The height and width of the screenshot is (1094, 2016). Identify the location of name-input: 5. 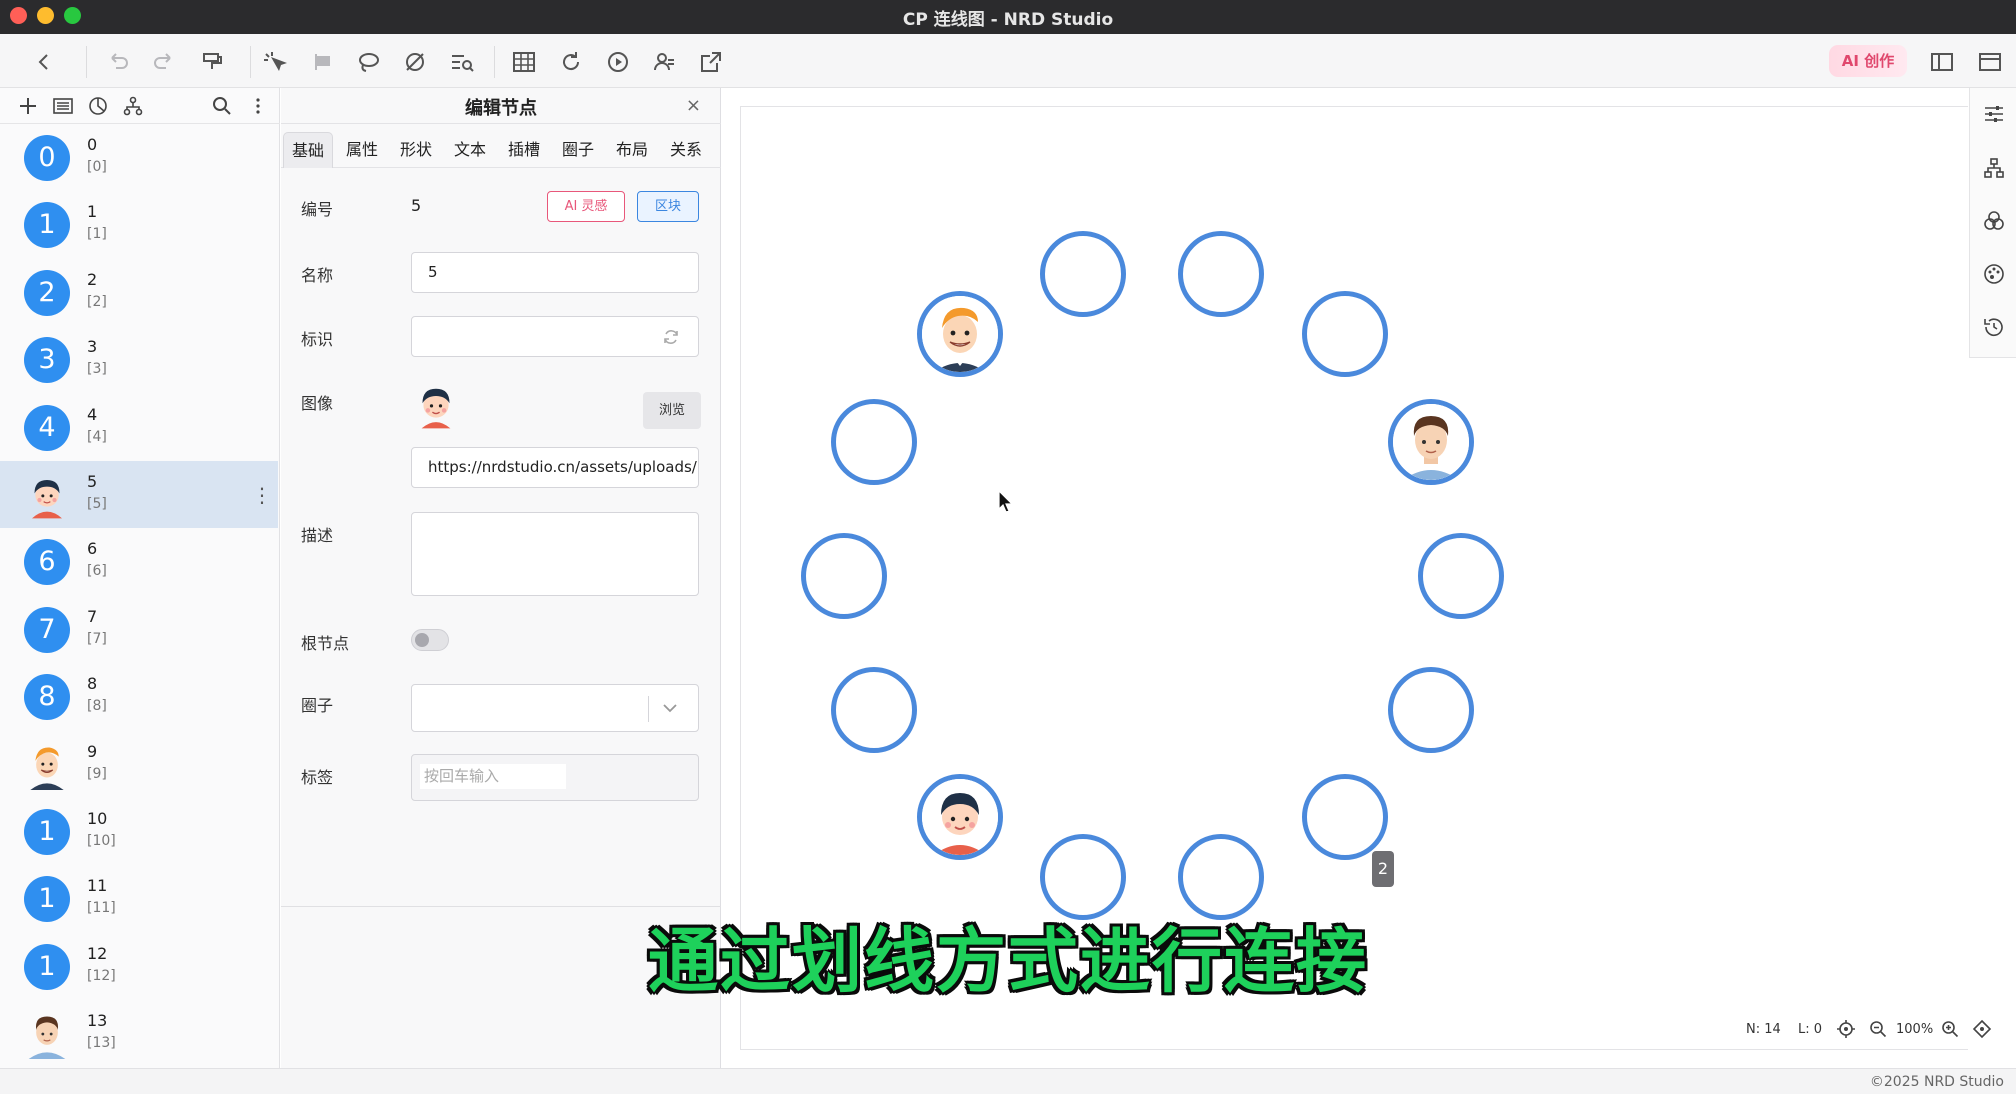
(555, 272).